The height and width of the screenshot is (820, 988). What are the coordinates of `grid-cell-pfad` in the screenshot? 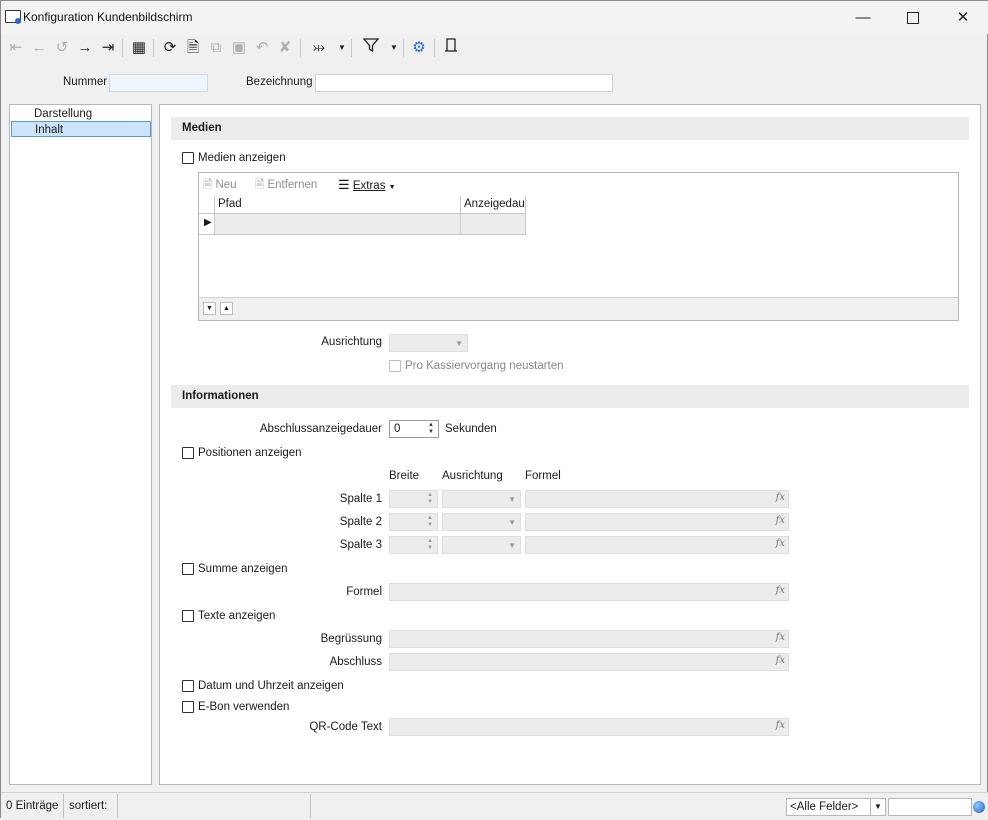 It's located at (338, 224).